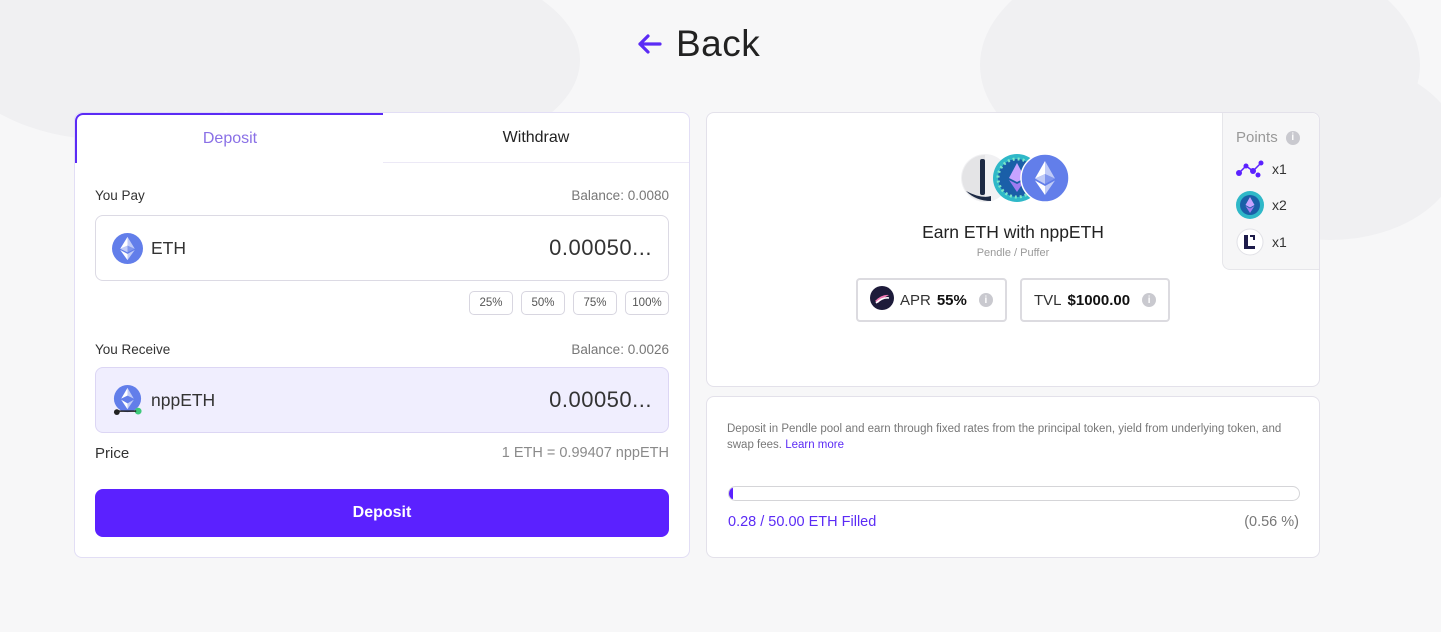 The height and width of the screenshot is (632, 1441). What do you see at coordinates (120, 195) in the screenshot?
I see `you-pay-label: You Pay` at bounding box center [120, 195].